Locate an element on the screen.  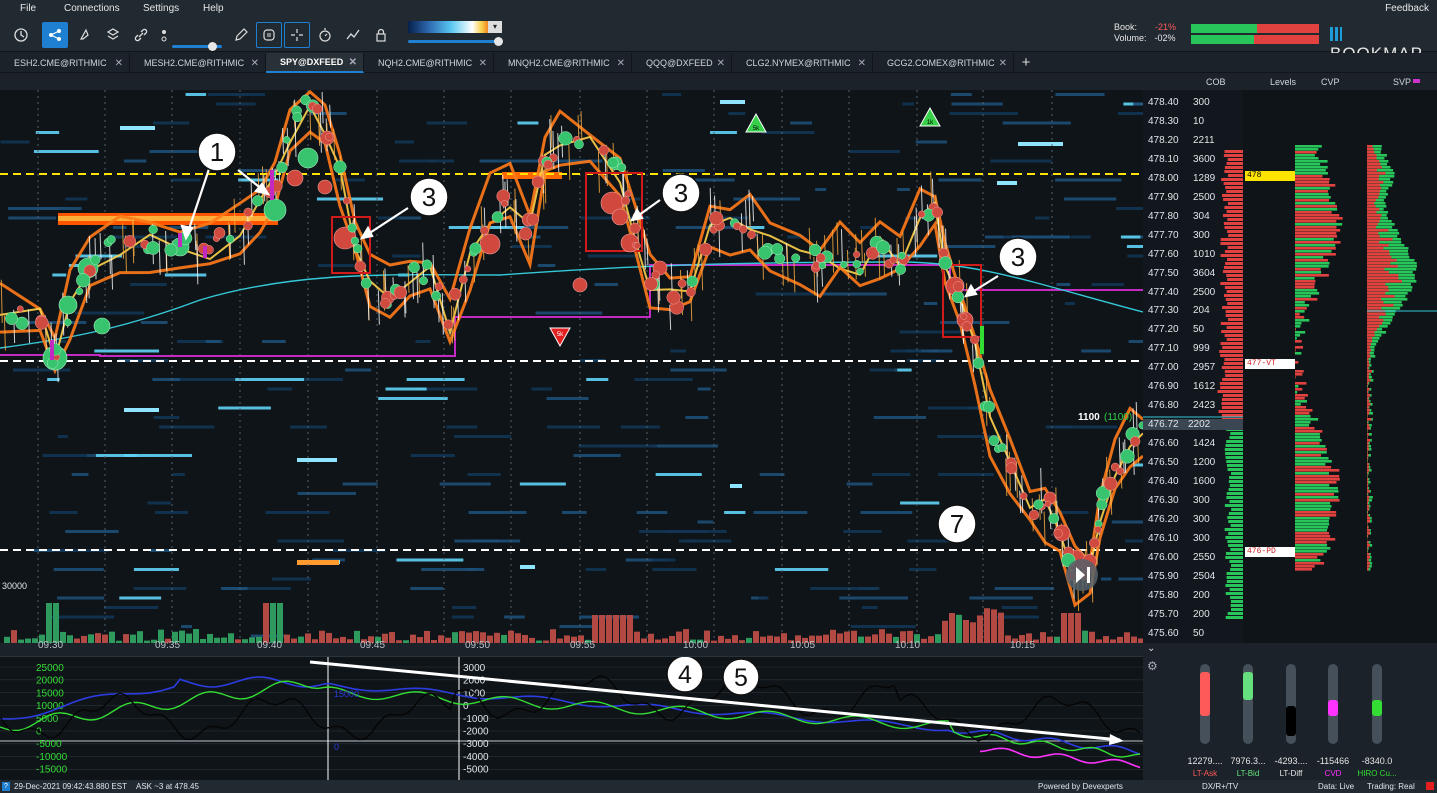
feedback-link: Feedback is located at coordinates (1407, 8).